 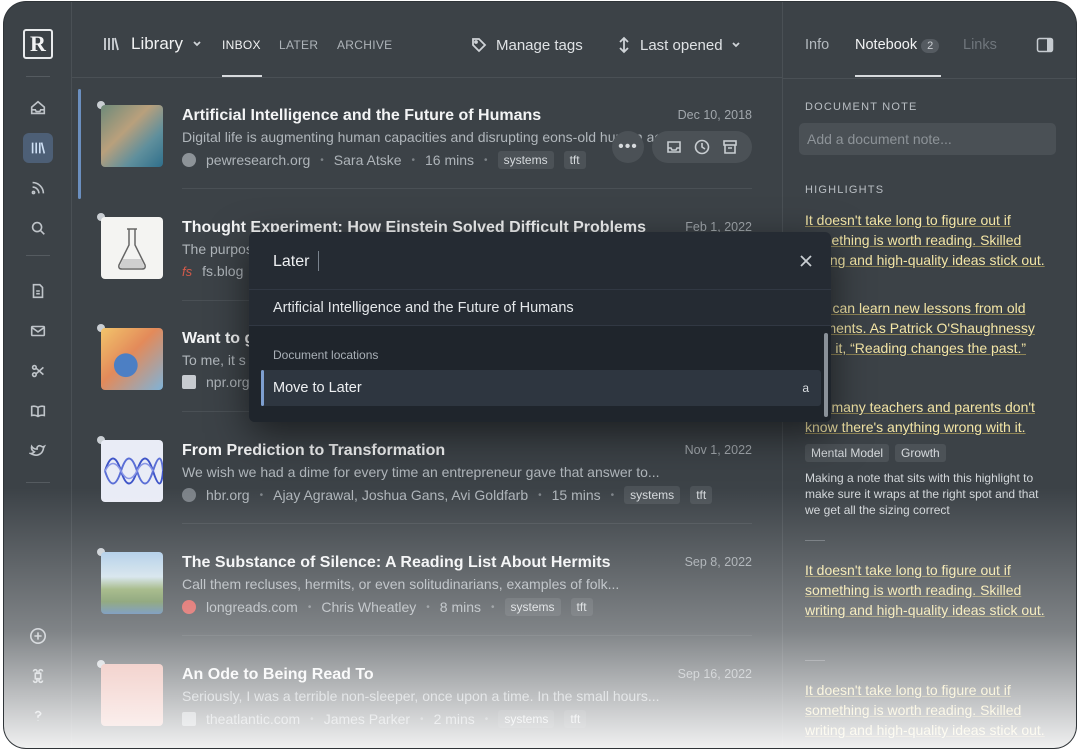 I want to click on document-read-time: 8 mins, so click(x=460, y=607).